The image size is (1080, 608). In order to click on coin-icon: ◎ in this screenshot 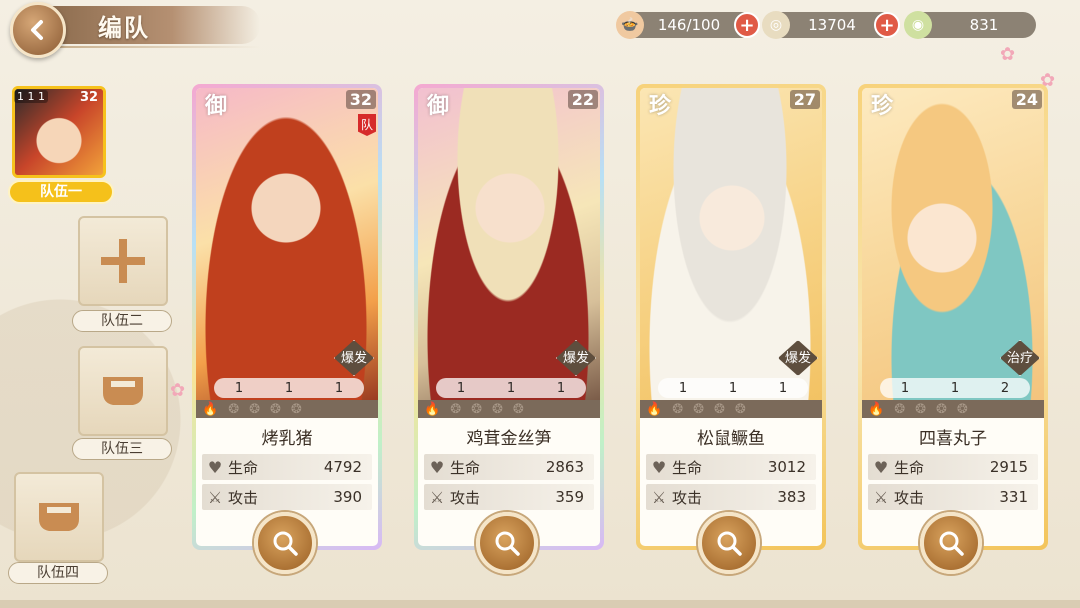, I will do `click(776, 25)`.